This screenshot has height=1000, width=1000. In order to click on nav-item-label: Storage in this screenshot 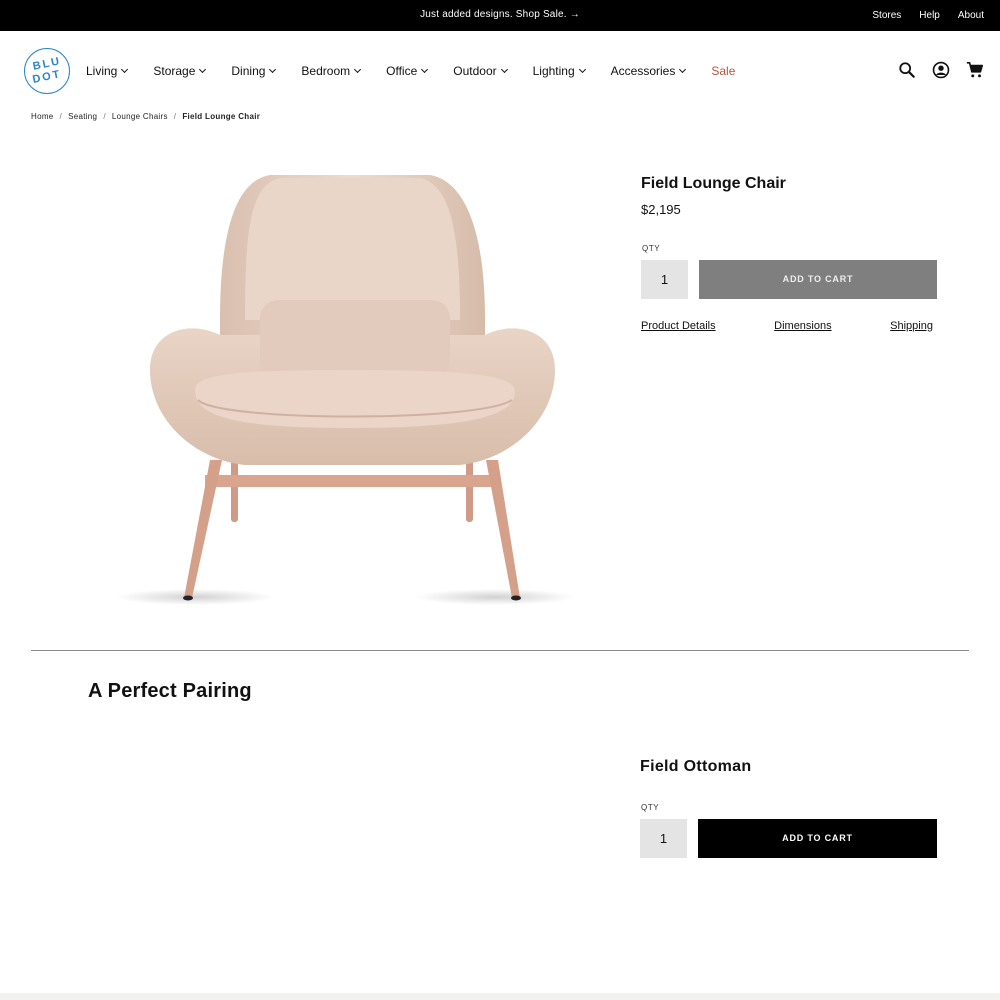, I will do `click(174, 71)`.